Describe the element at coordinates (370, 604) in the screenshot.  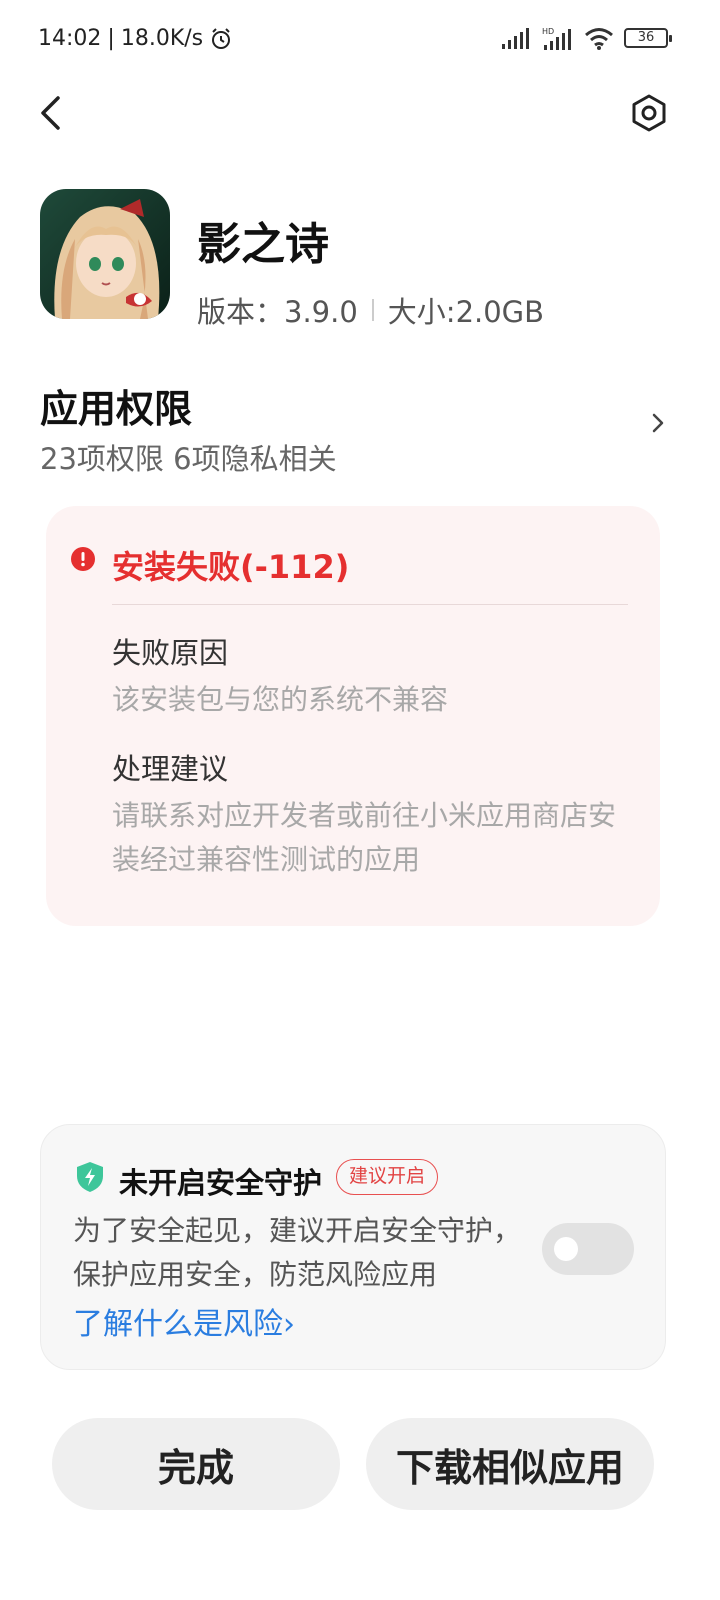
I see `divider` at that location.